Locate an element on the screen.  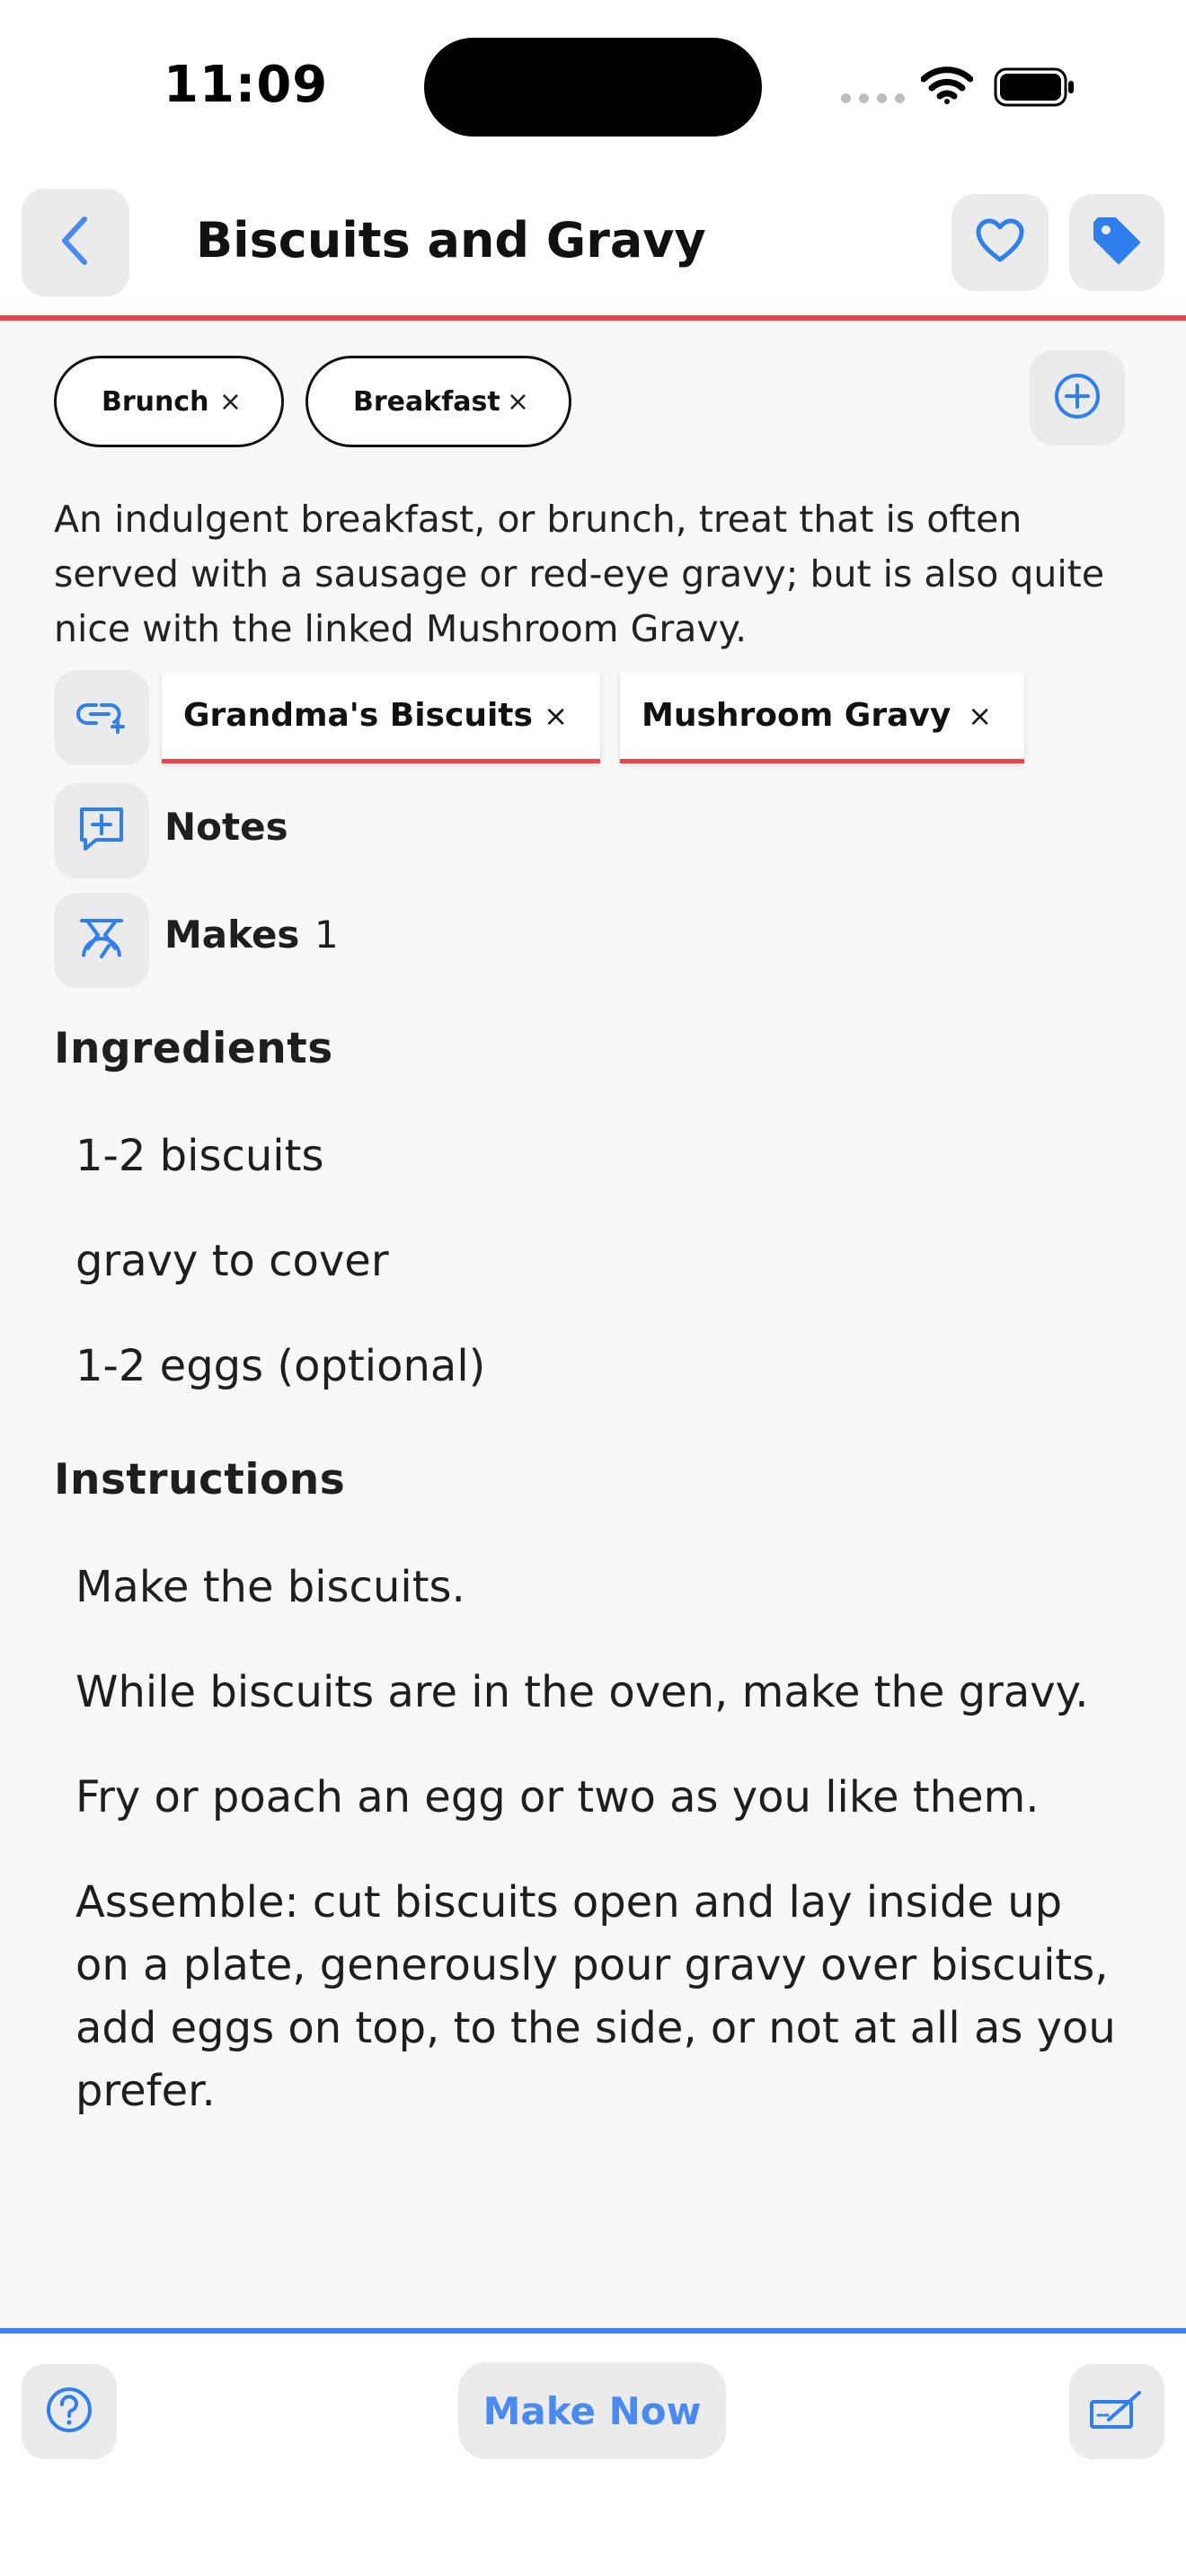
add-link-button is located at coordinates (101, 717).